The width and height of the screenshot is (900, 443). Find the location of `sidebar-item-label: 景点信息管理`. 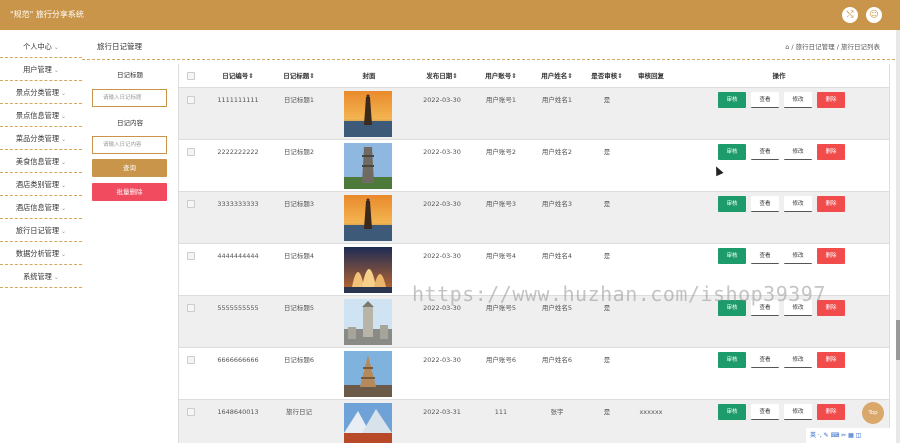

sidebar-item-label: 景点信息管理 is located at coordinates (37, 115).